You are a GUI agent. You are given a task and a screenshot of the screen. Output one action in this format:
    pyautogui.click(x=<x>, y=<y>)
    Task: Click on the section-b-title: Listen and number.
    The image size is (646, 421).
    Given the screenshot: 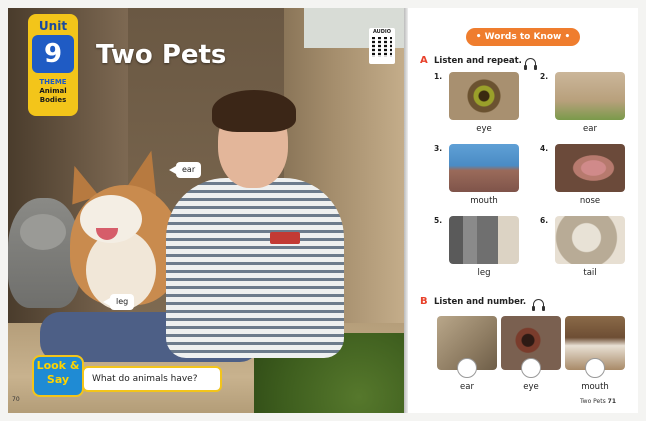 What is the action you would take?
    pyautogui.click(x=480, y=302)
    